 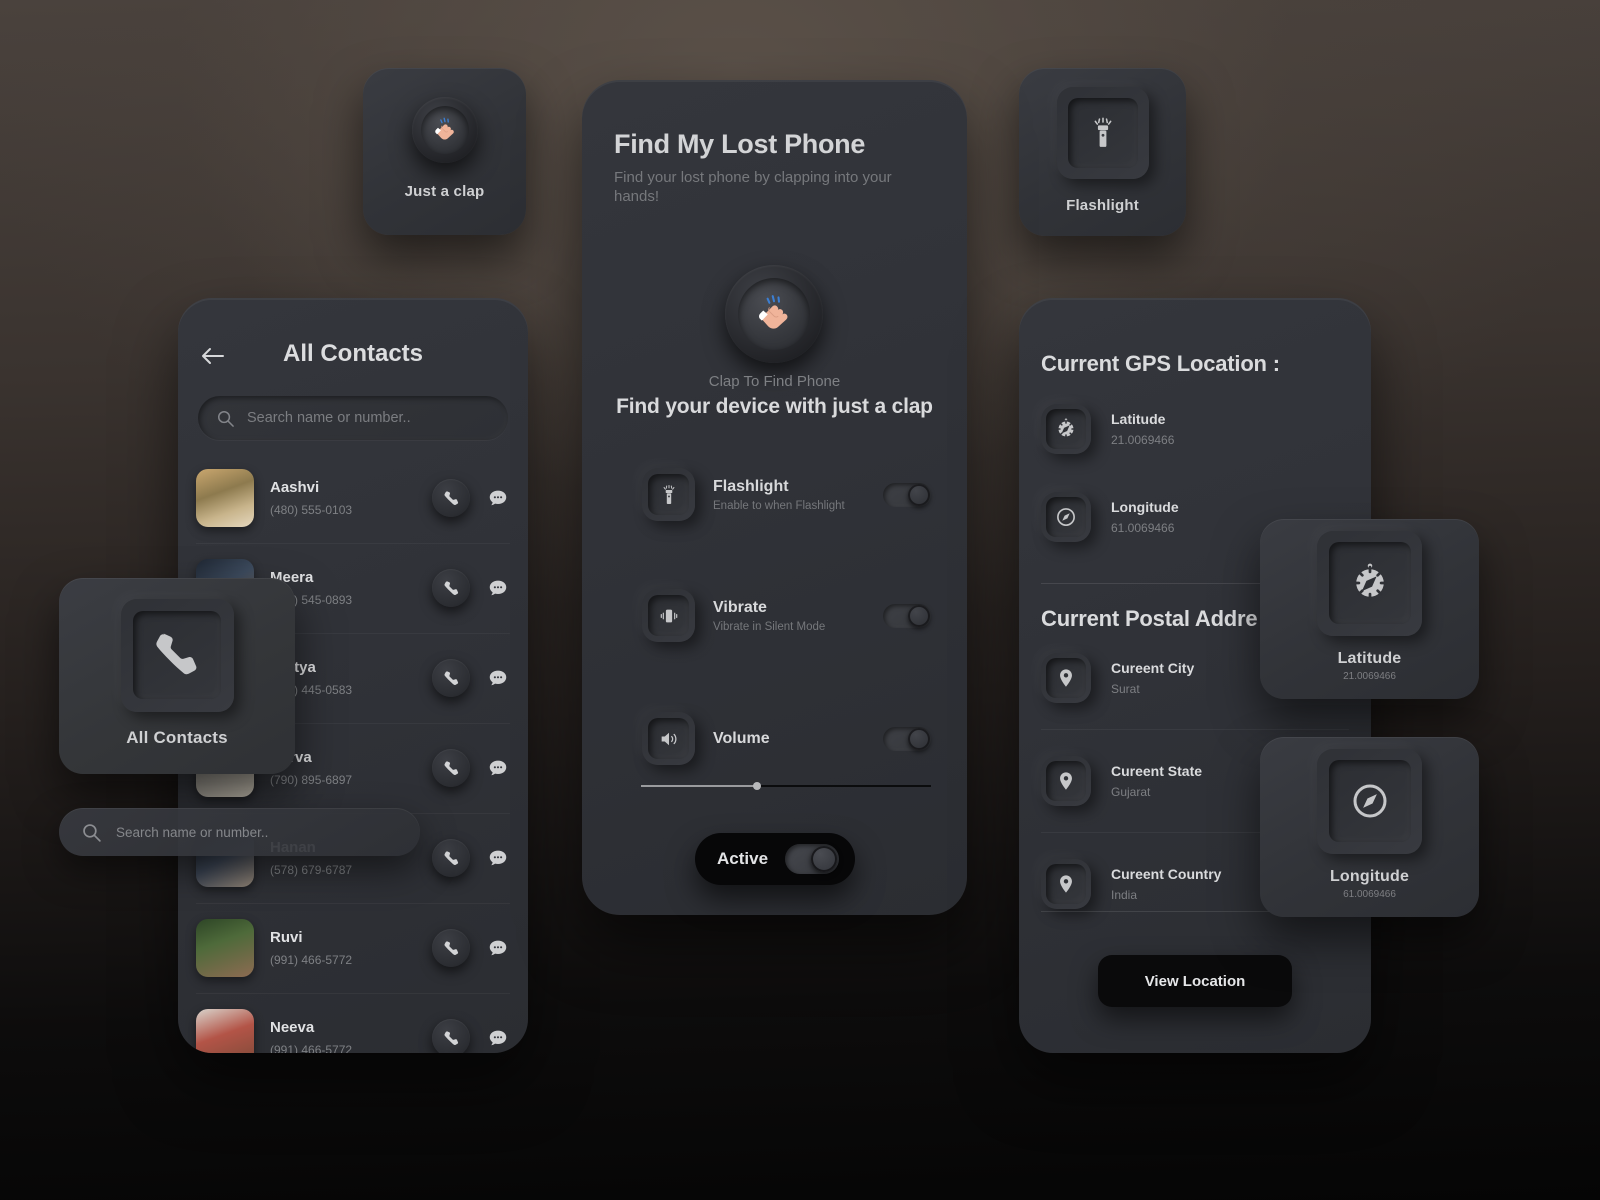 What do you see at coordinates (741, 738) in the screenshot?
I see `setting-title: Volume` at bounding box center [741, 738].